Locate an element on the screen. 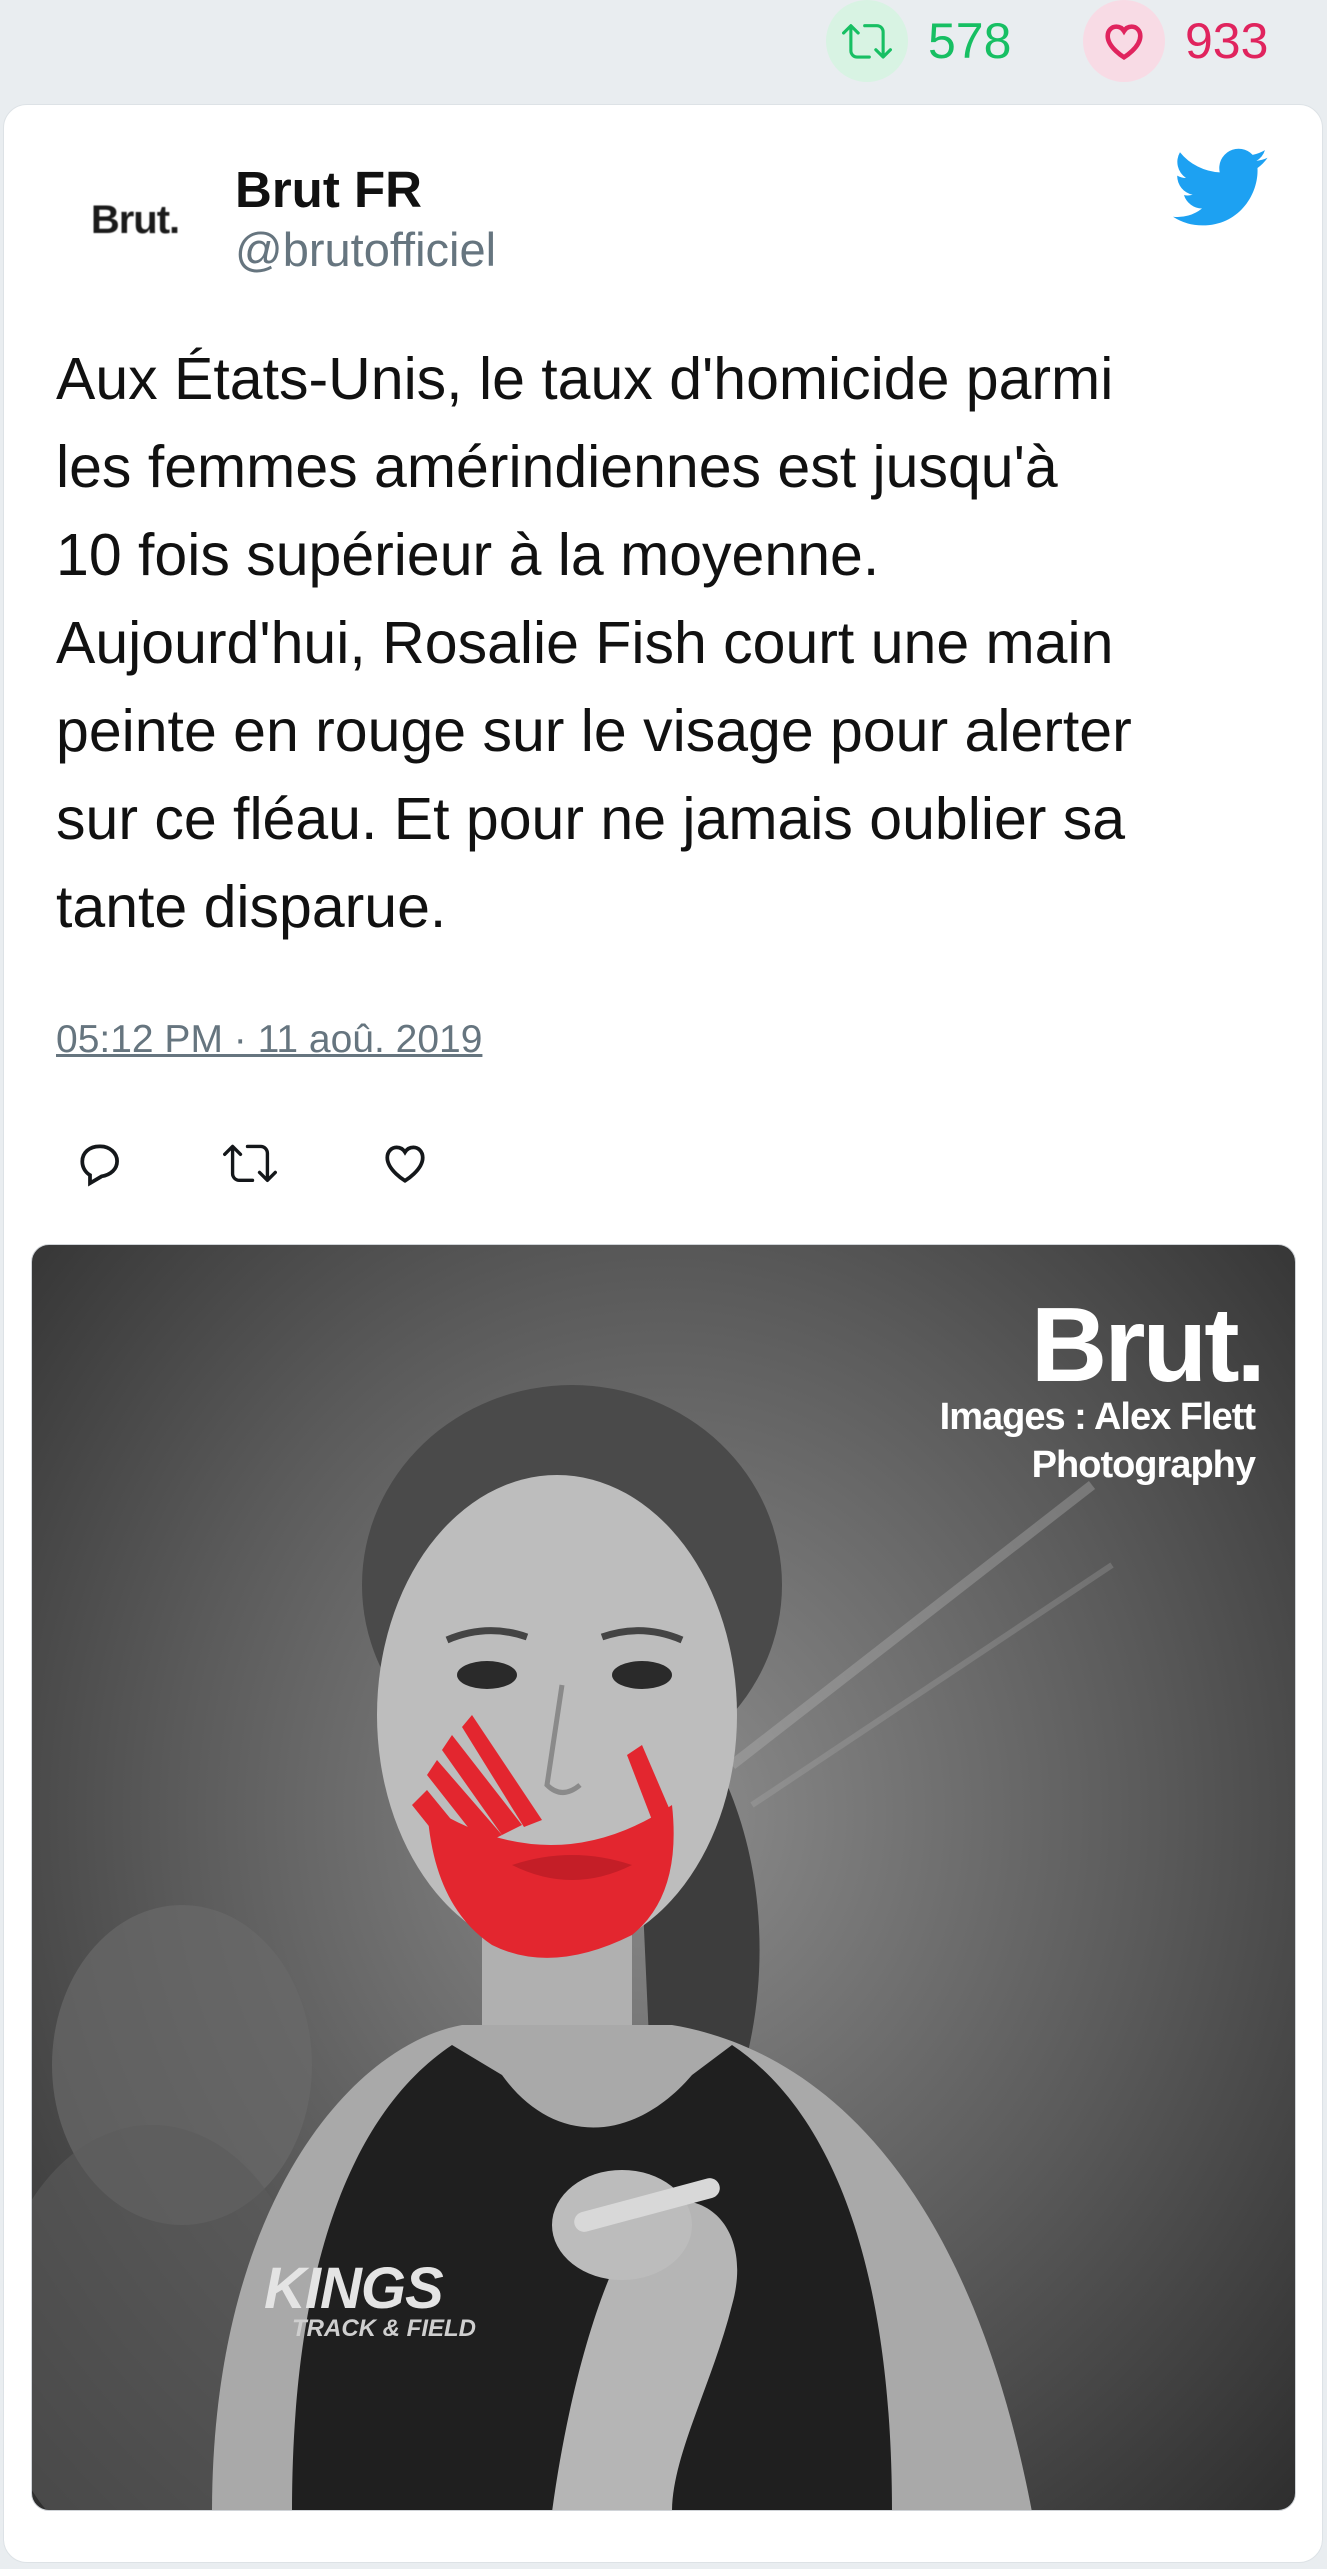  like-button is located at coordinates (405, 1165).